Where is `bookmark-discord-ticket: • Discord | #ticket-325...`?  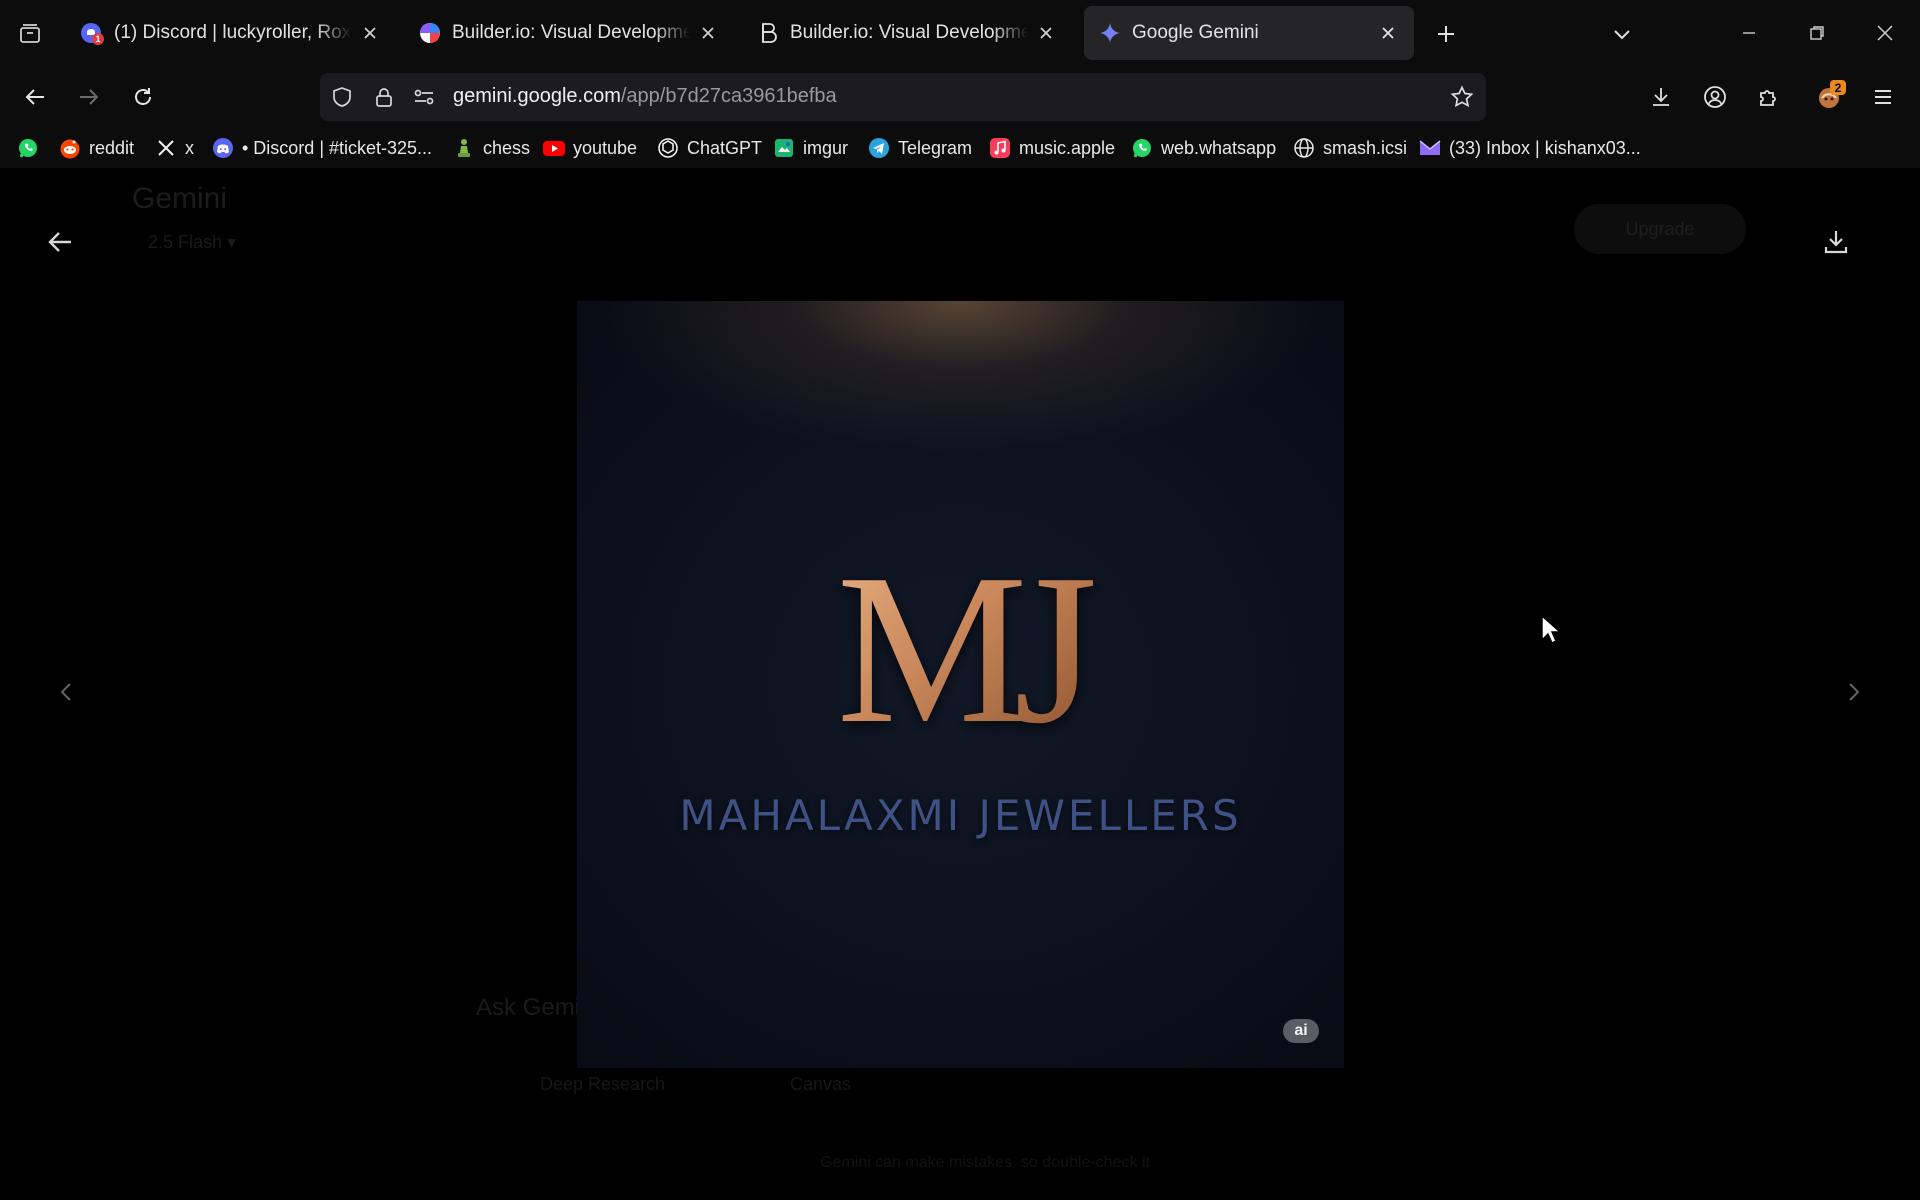
bookmark-discord-ticket: • Discord | #ticket-325... is located at coordinates (321, 148).